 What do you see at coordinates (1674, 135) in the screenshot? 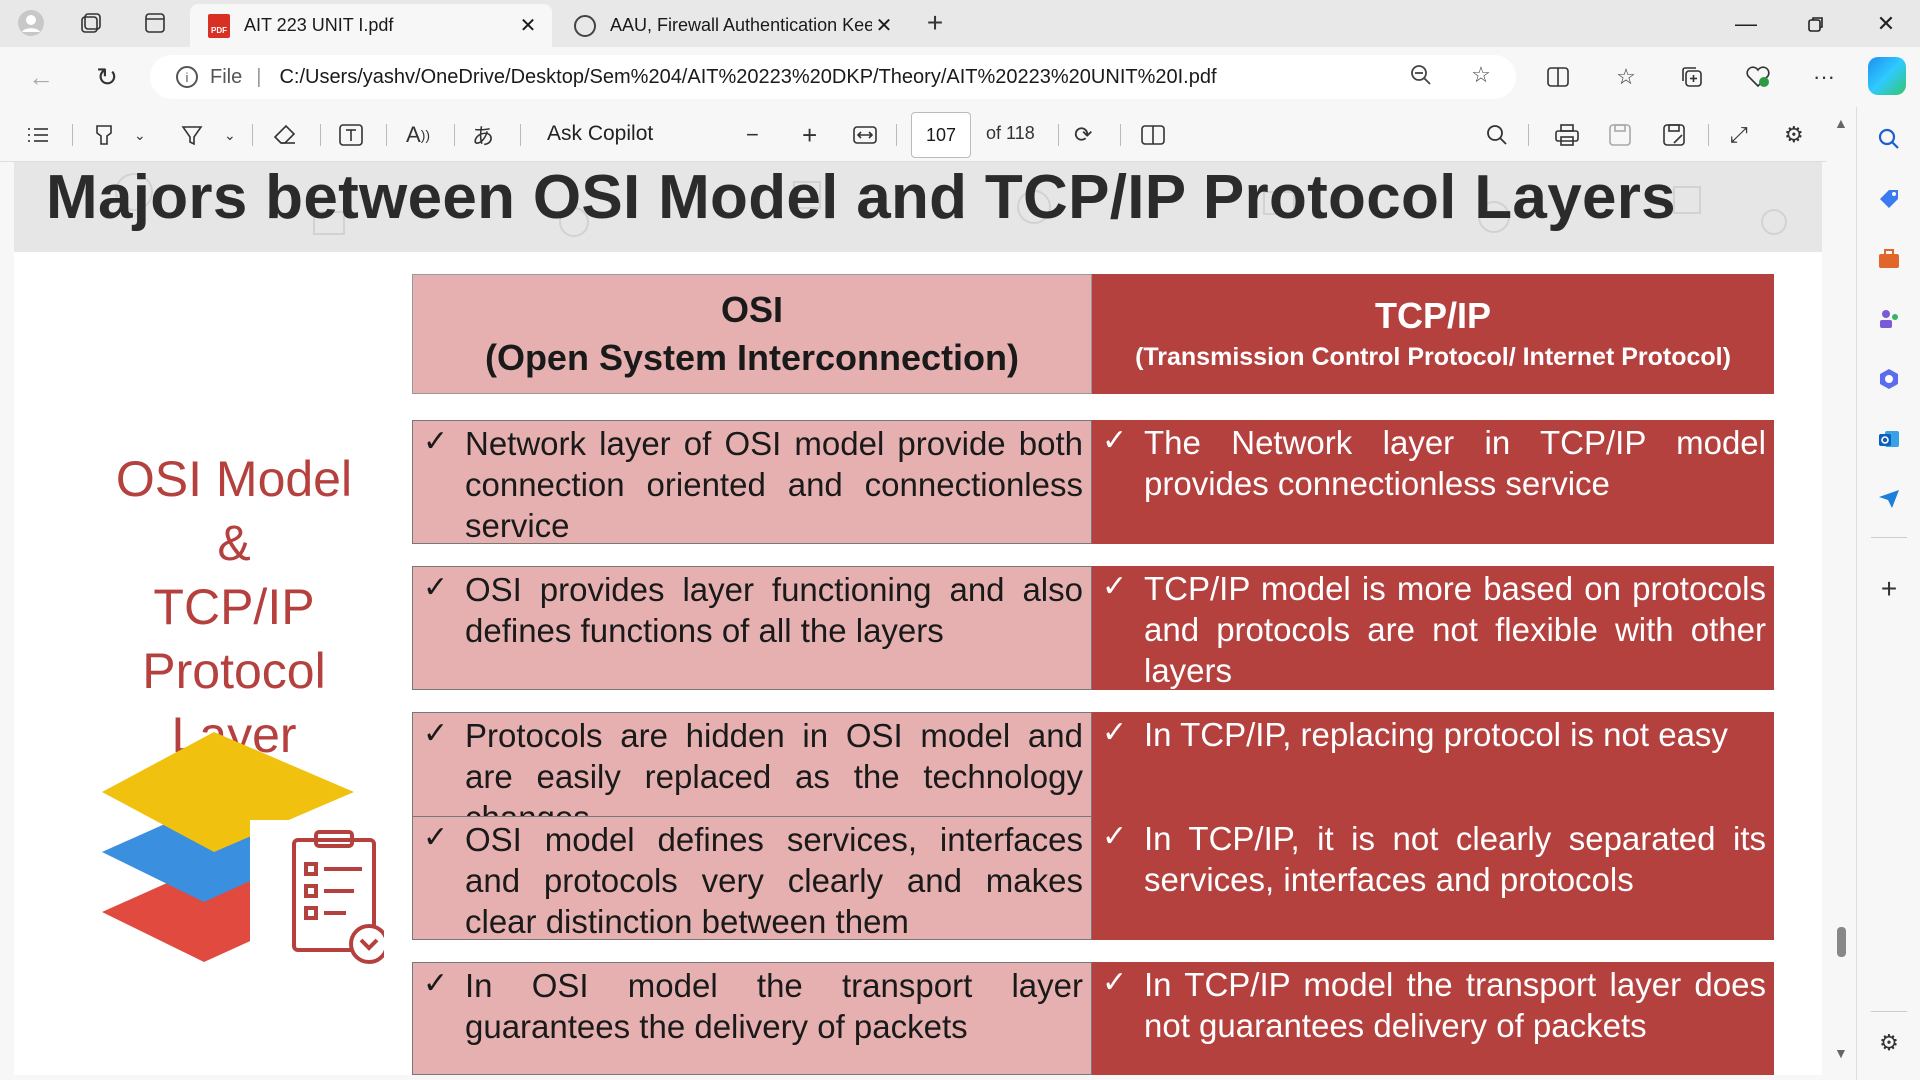
I see `save-as-icon` at bounding box center [1674, 135].